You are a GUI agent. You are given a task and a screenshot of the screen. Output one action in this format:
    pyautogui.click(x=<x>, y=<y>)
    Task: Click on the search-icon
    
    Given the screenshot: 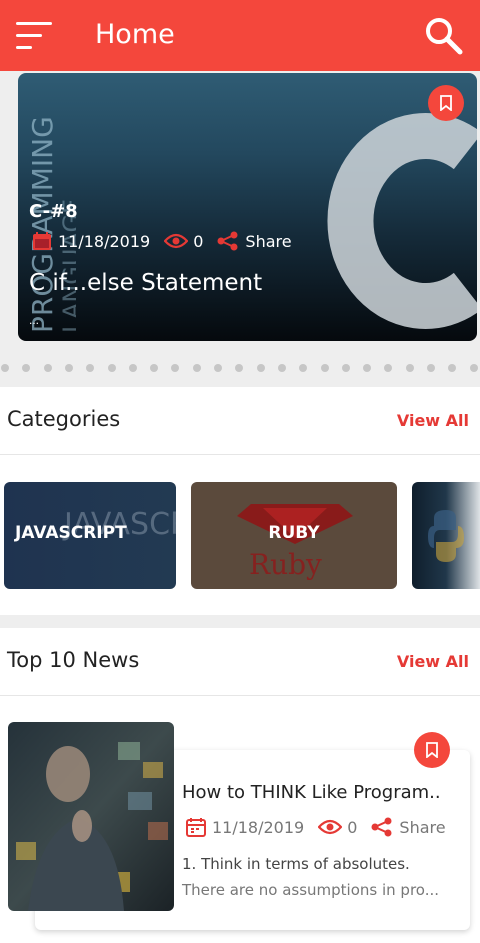 What is the action you would take?
    pyautogui.click(x=444, y=36)
    